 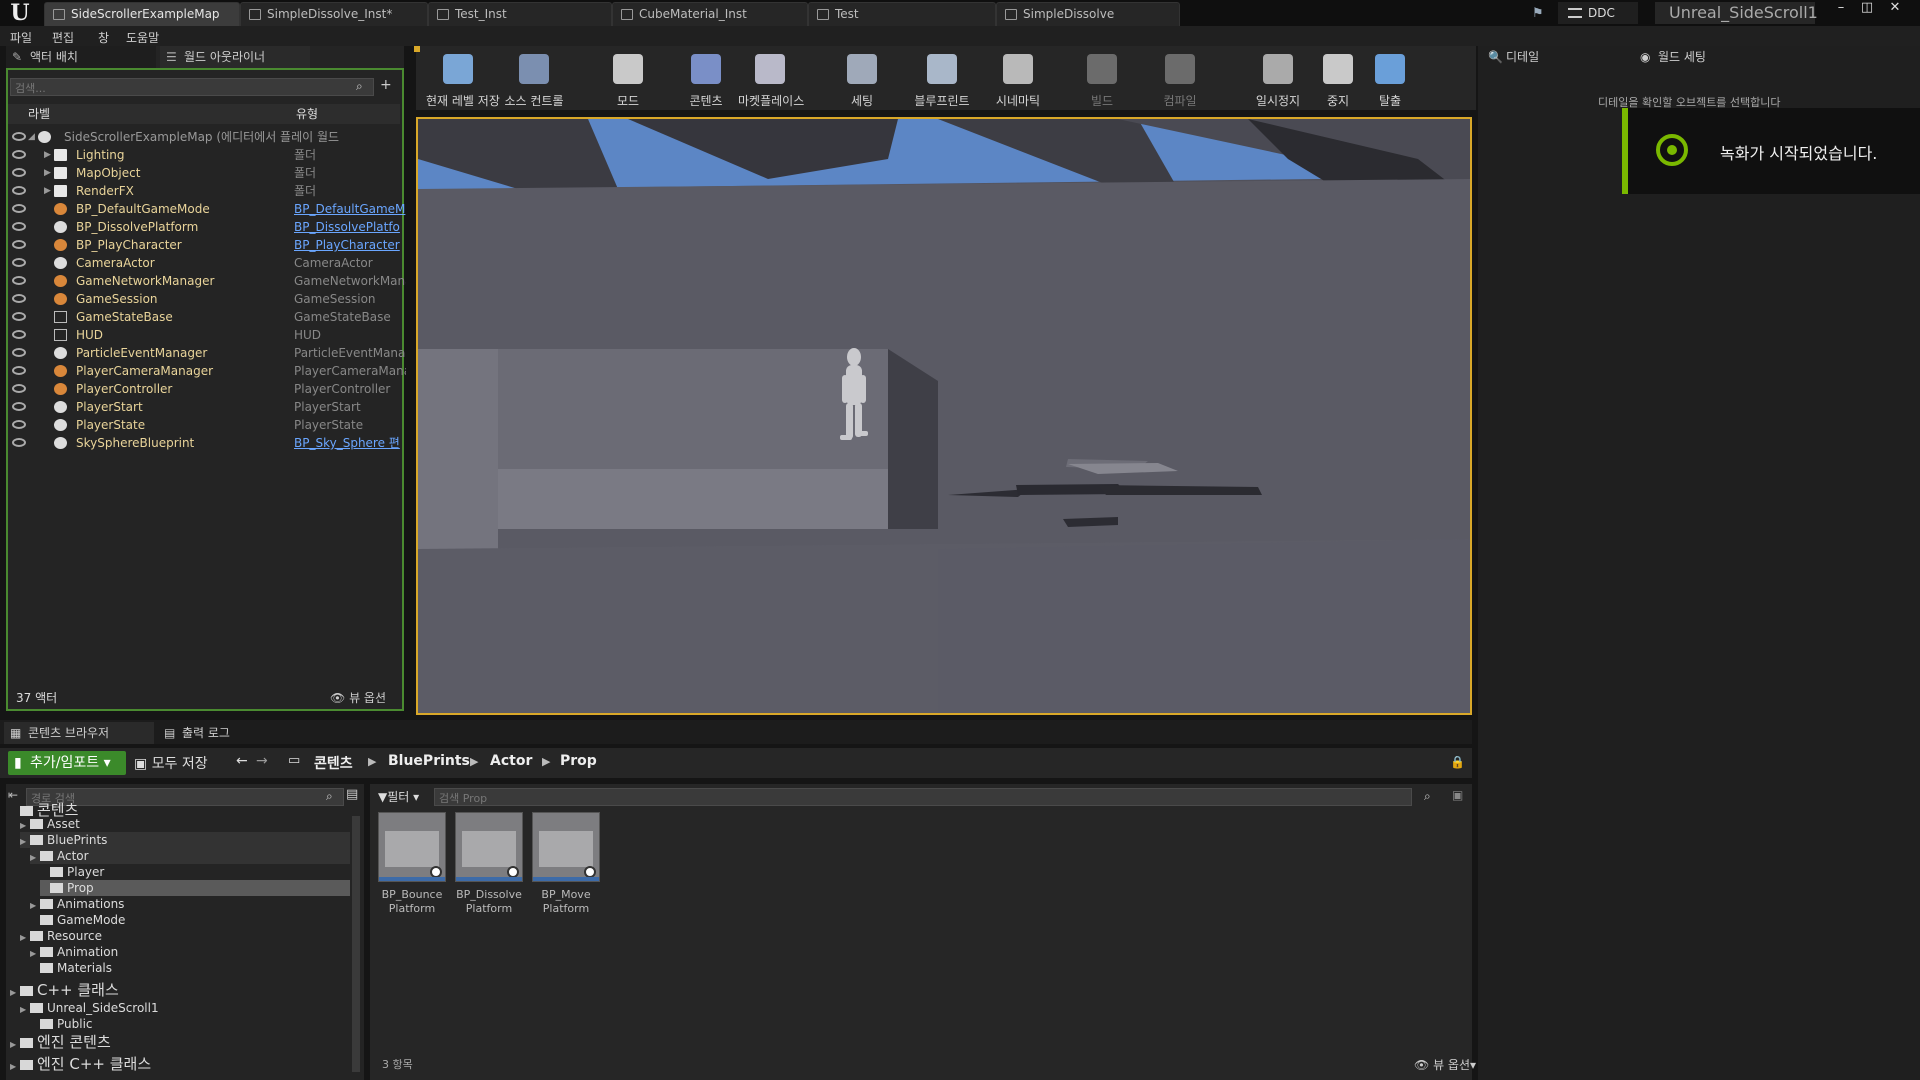 I want to click on column-type: 유형, so click(x=346, y=114).